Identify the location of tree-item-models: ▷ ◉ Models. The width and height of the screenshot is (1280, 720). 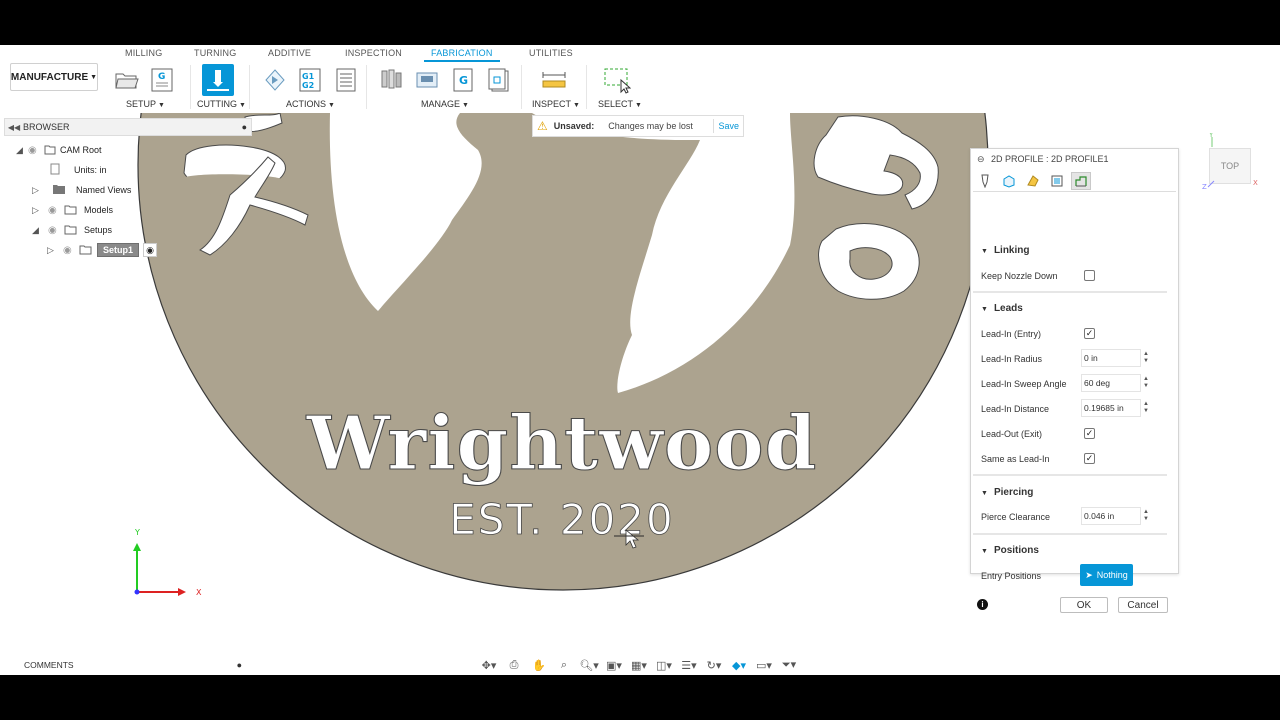
(72, 210).